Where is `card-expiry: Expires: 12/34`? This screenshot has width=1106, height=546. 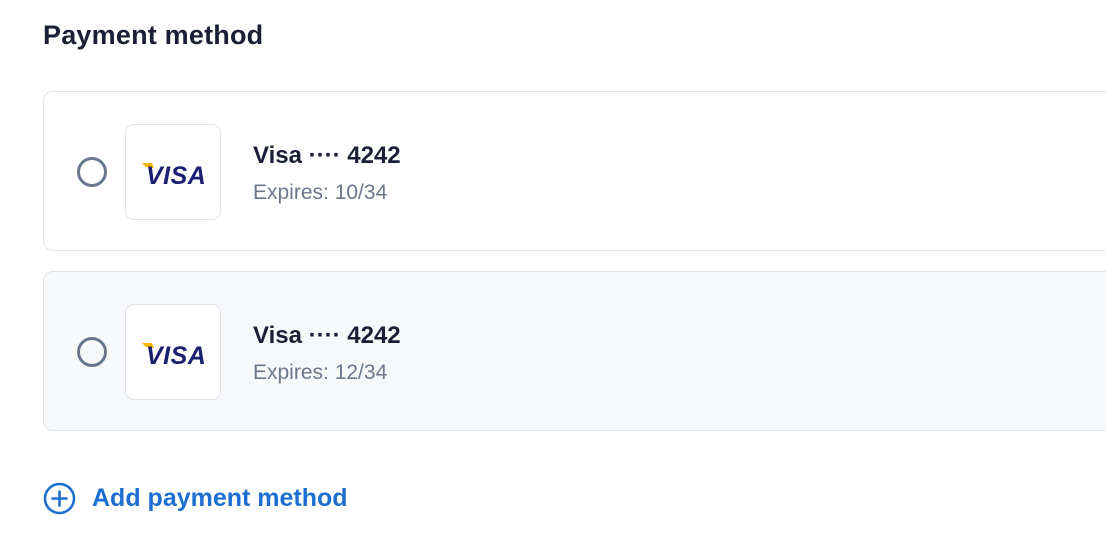 card-expiry: Expires: 12/34 is located at coordinates (320, 372).